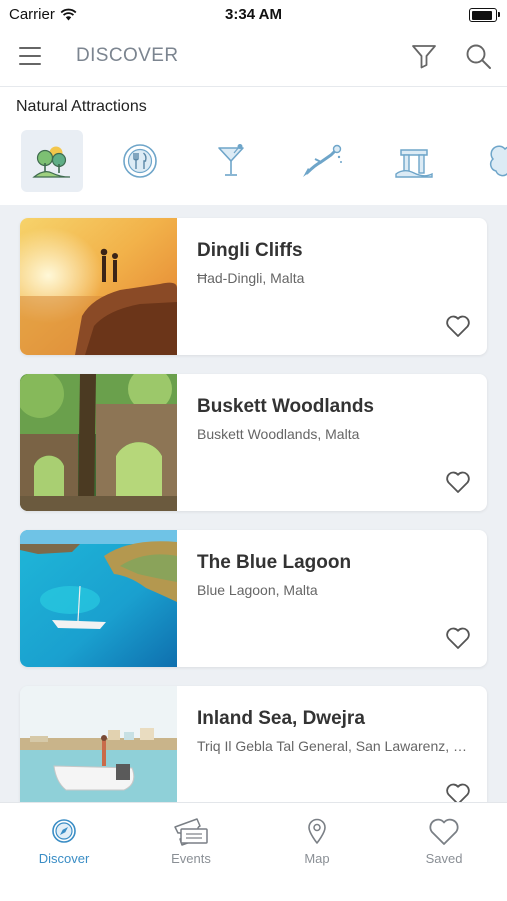 Image resolution: width=507 pixels, height=901 pixels. I want to click on map-pin-icon, so click(317, 831).